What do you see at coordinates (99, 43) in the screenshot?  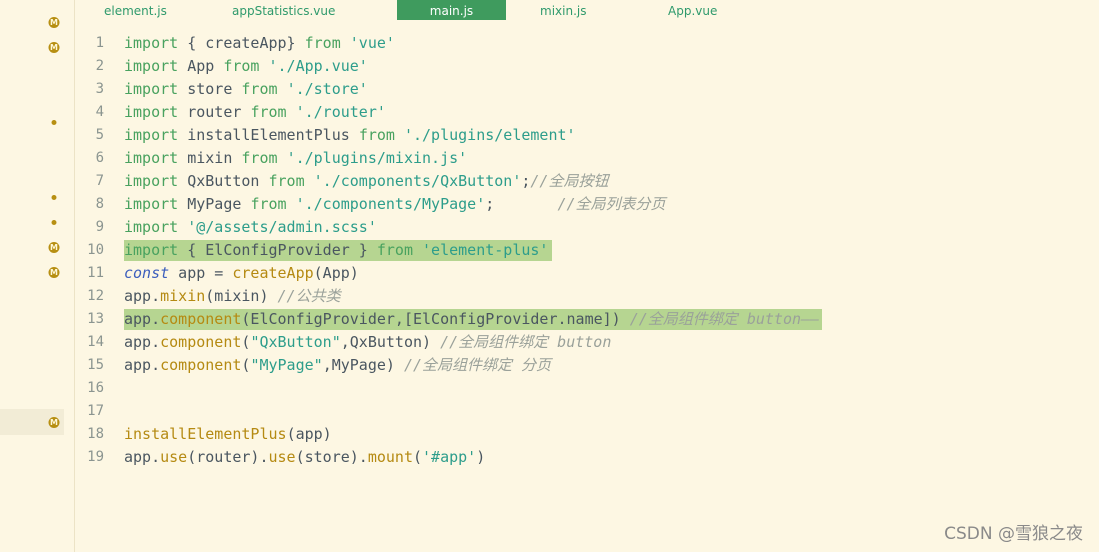 I see `line-number: 1` at bounding box center [99, 43].